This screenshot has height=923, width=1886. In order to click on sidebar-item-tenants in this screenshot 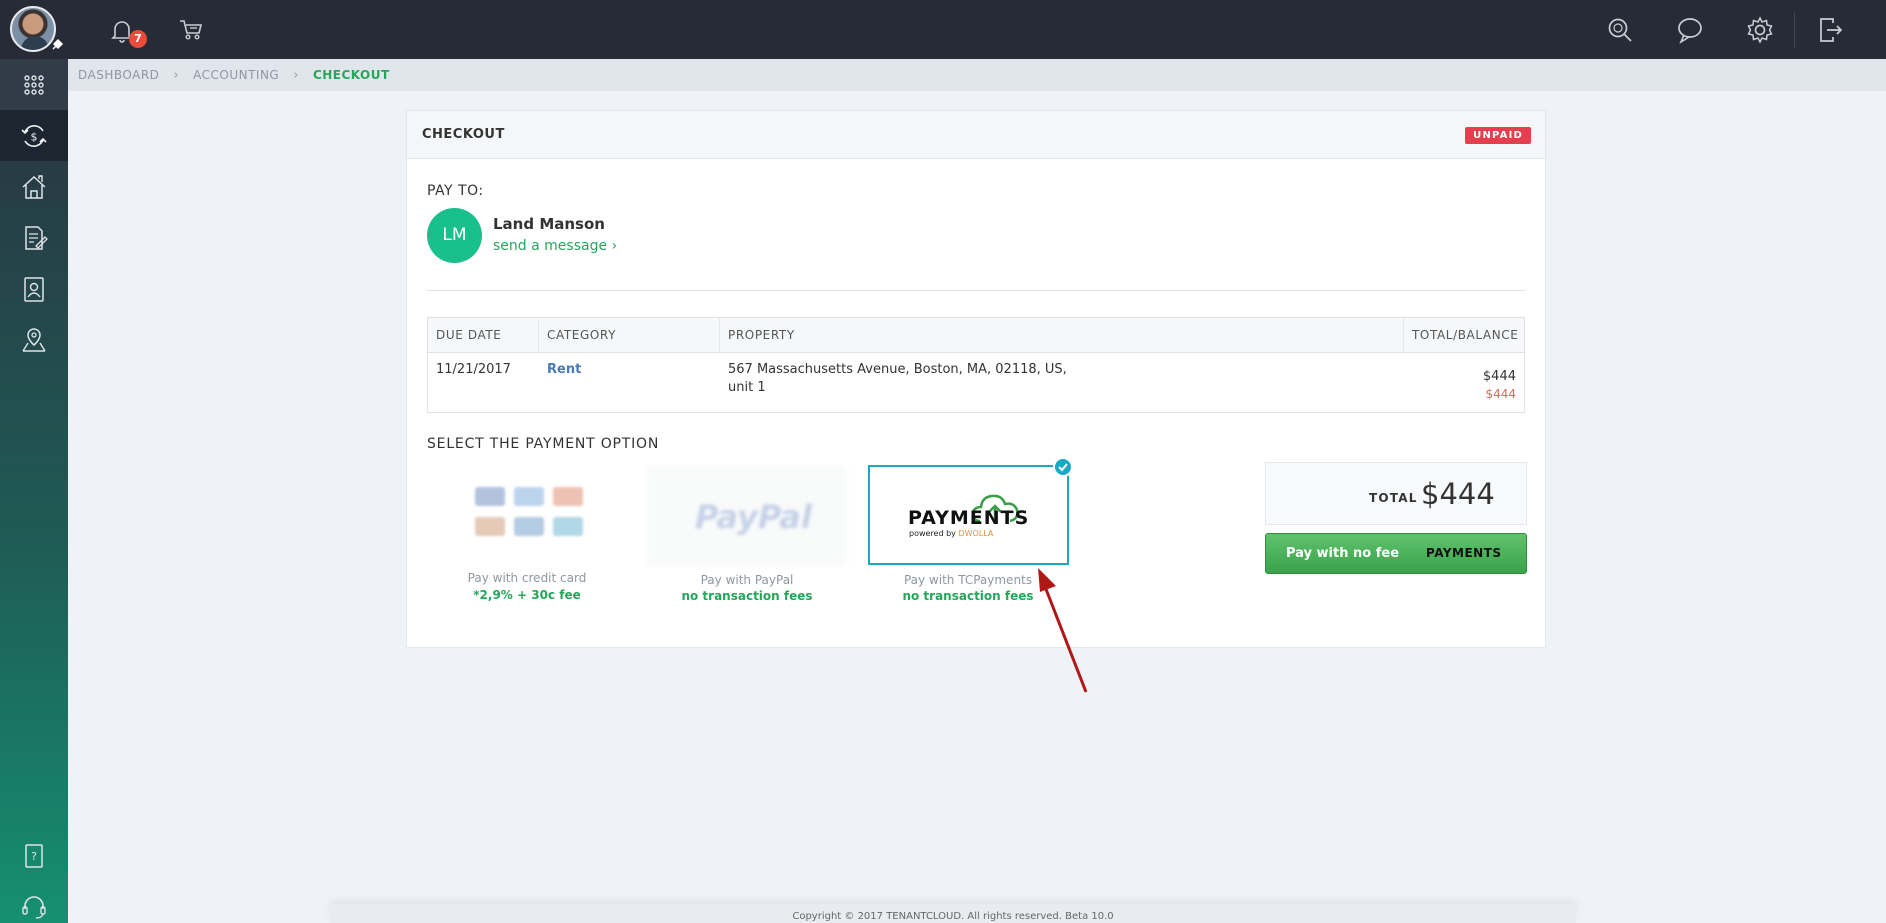, I will do `click(34, 288)`.